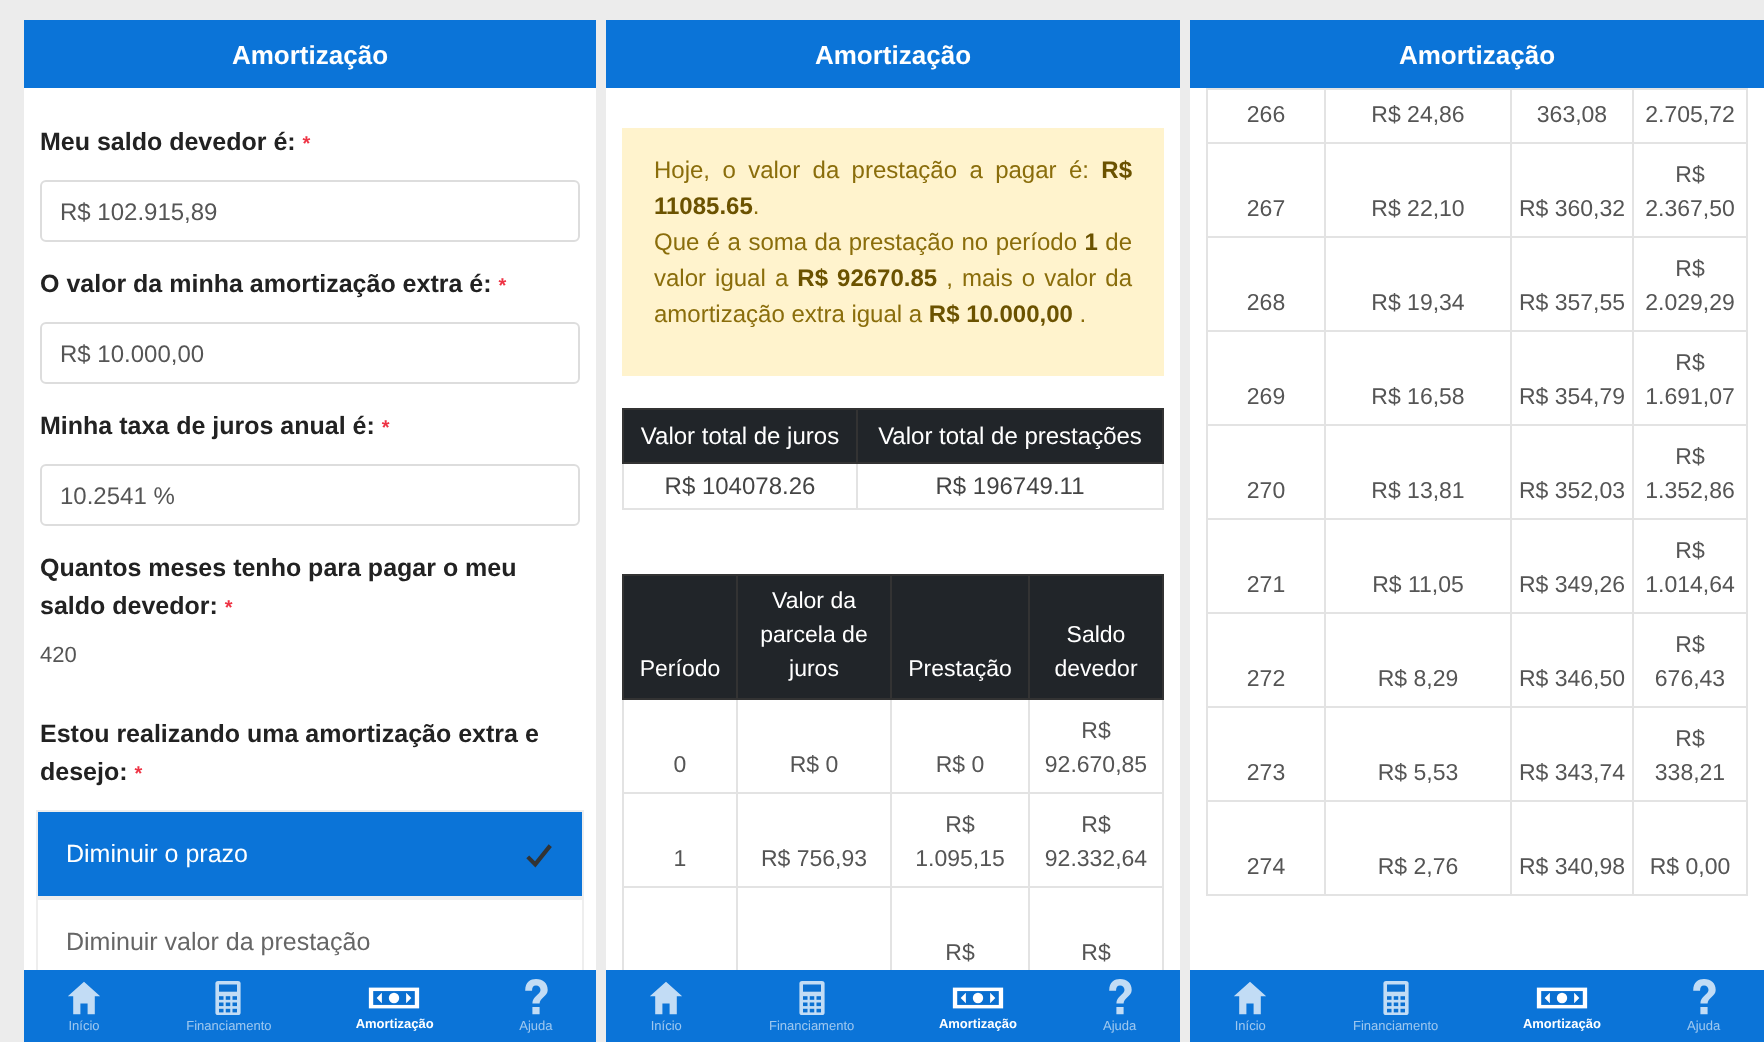  I want to click on table-cell: R$ 338,21, so click(1690, 757).